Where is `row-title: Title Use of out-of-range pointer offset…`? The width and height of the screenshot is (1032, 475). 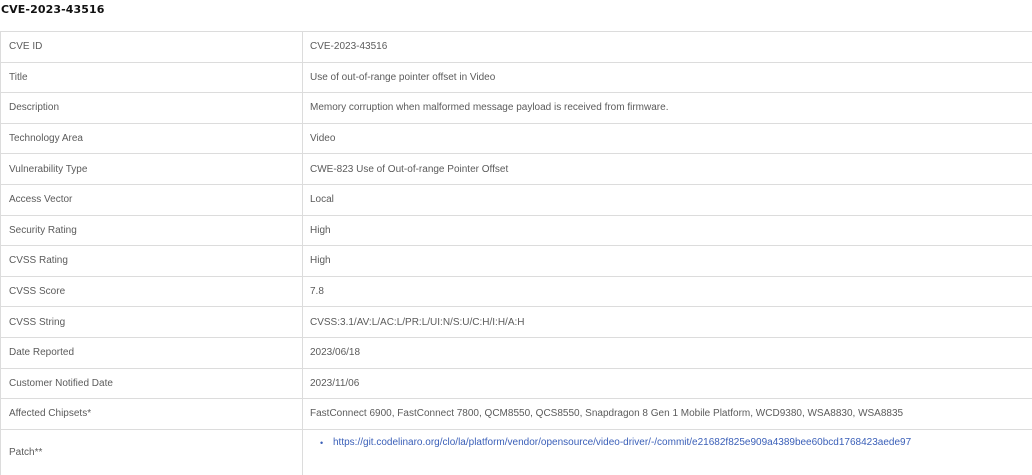 row-title: Title Use of out-of-range pointer offset… is located at coordinates (516, 77).